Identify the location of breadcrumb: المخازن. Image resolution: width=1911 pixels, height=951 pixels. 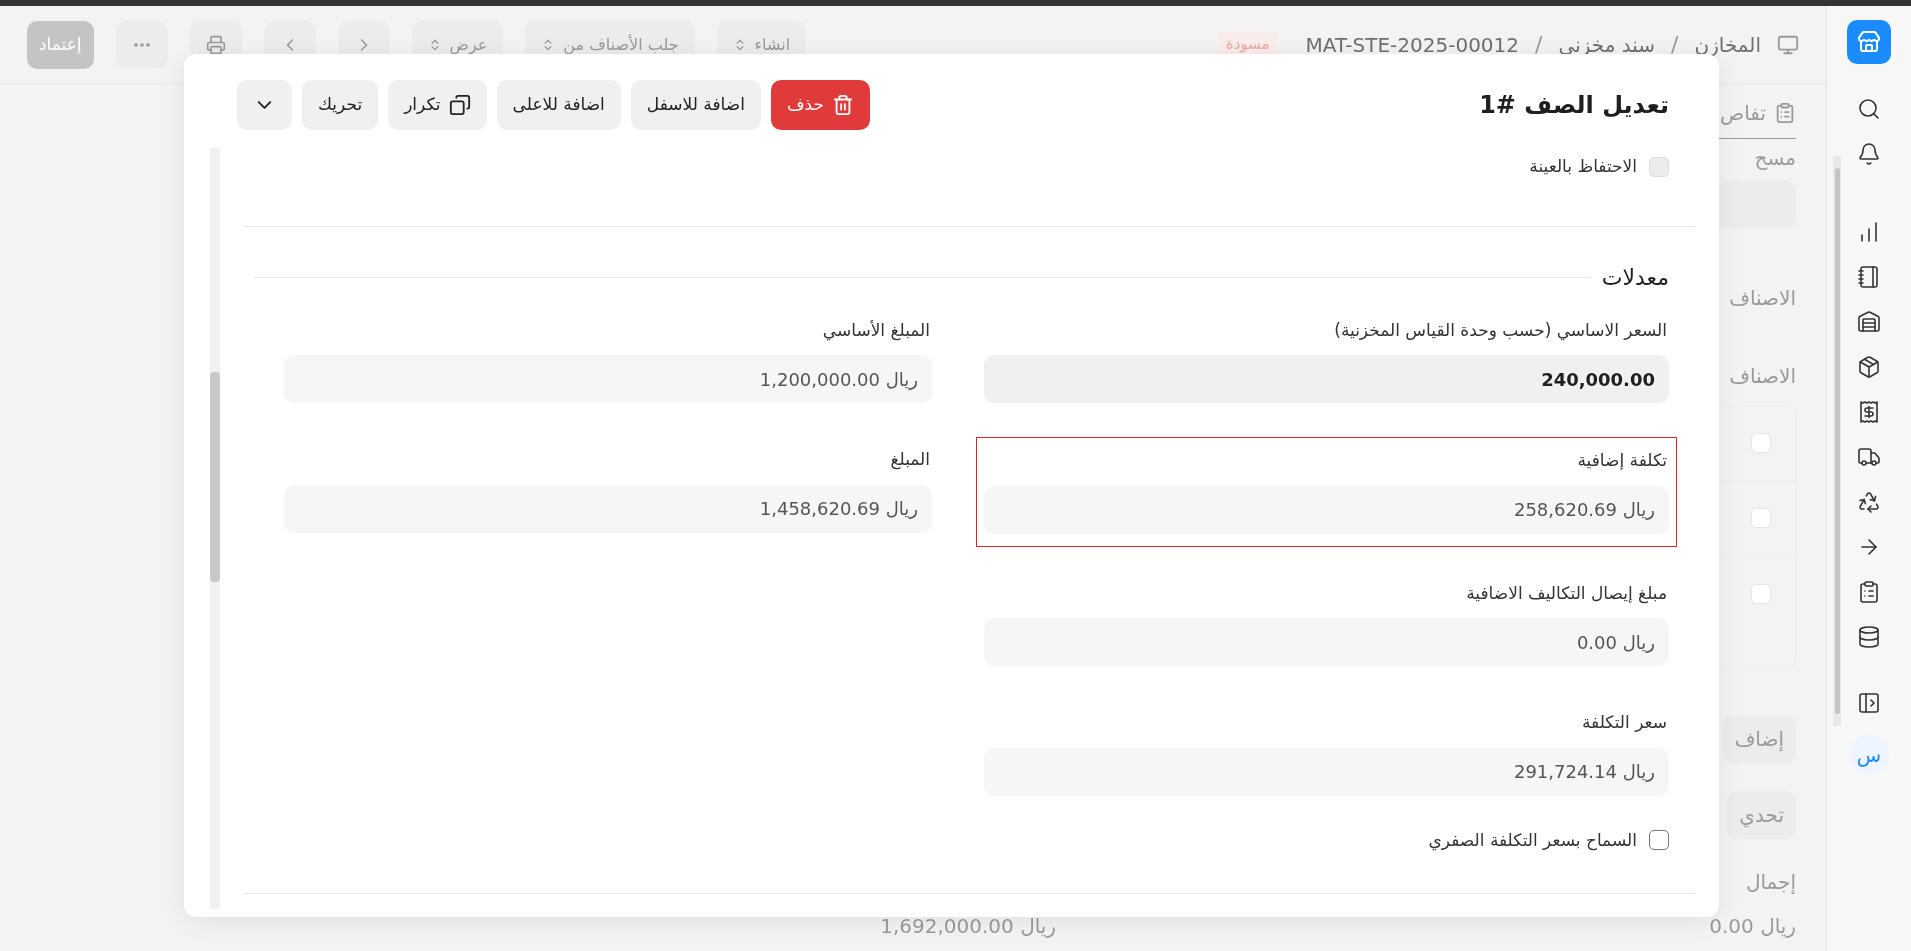
(1727, 44).